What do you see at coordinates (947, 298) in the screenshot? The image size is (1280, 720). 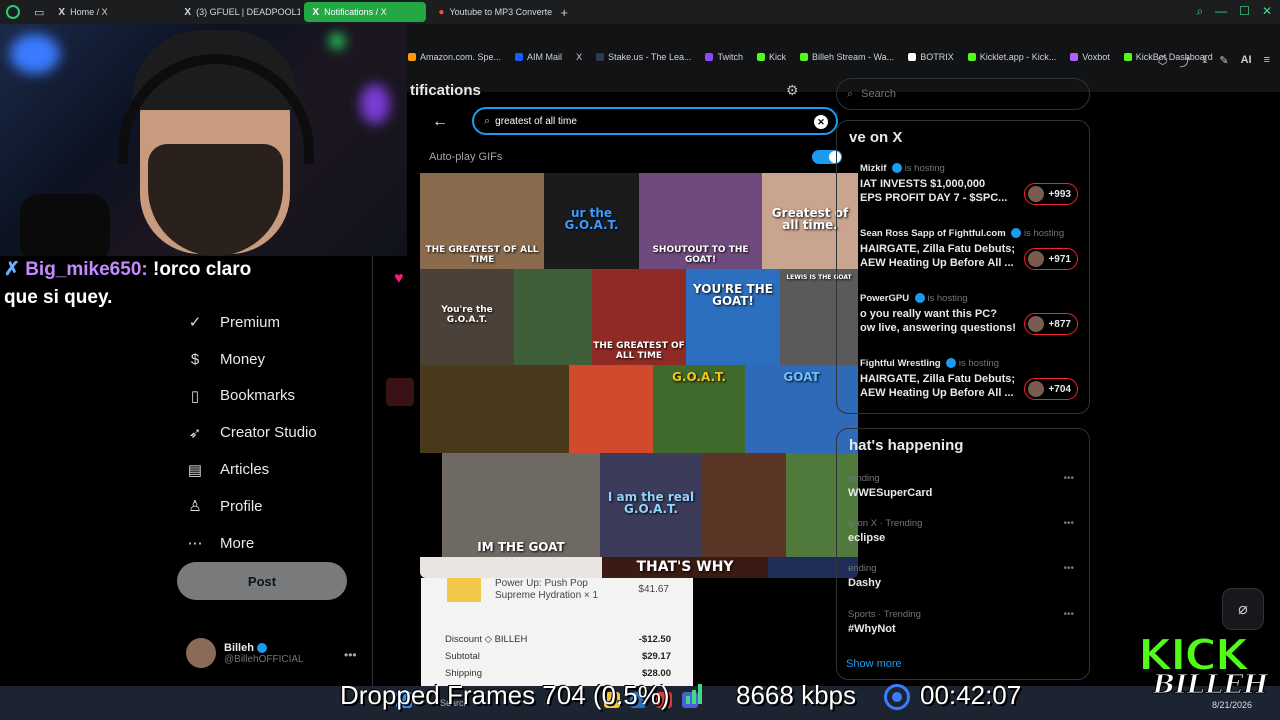 I see `hosting-label: is hosting` at bounding box center [947, 298].